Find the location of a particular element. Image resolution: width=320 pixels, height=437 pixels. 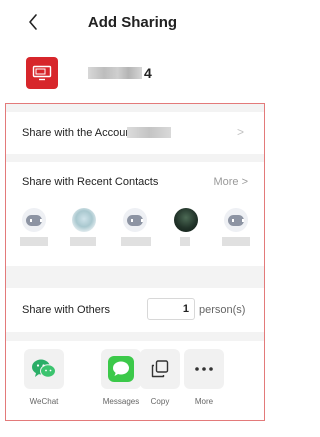

wechat-icon is located at coordinates (44, 369).